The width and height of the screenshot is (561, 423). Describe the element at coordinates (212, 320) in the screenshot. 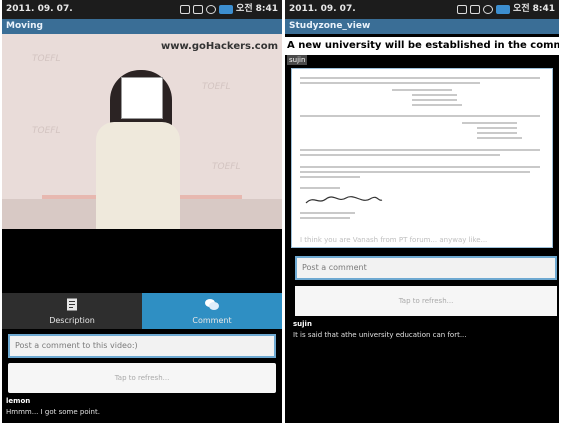

I see `tab-label: Comment` at that location.